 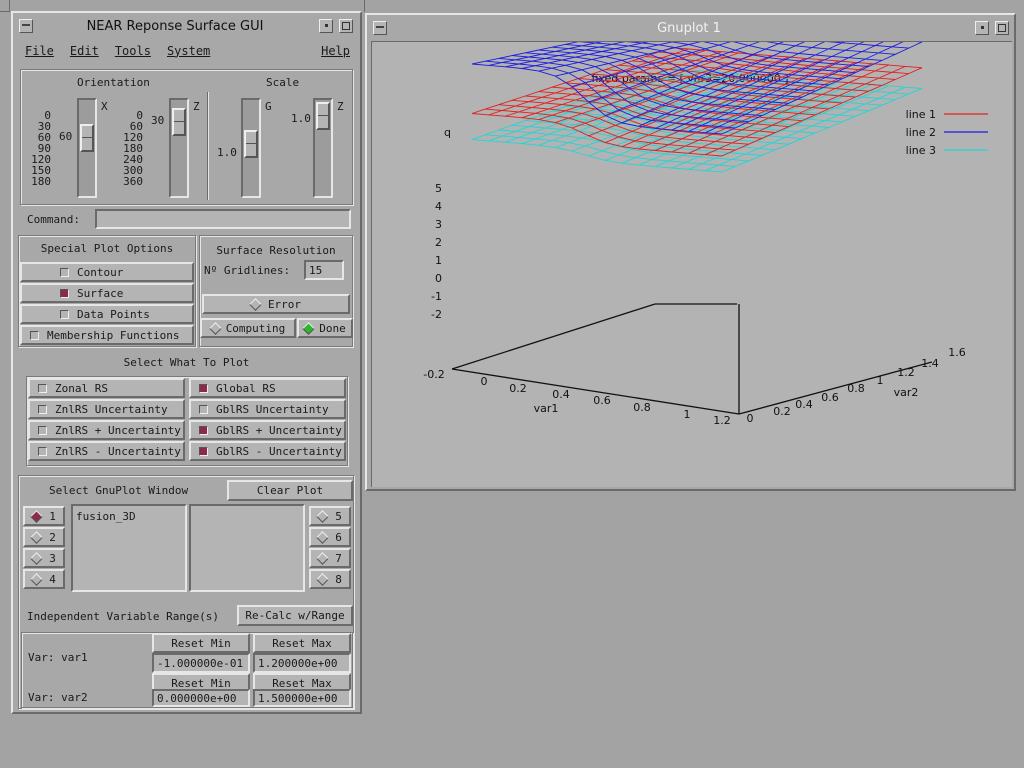 What do you see at coordinates (133, 51) in the screenshot?
I see `menu-tools: Tools` at bounding box center [133, 51].